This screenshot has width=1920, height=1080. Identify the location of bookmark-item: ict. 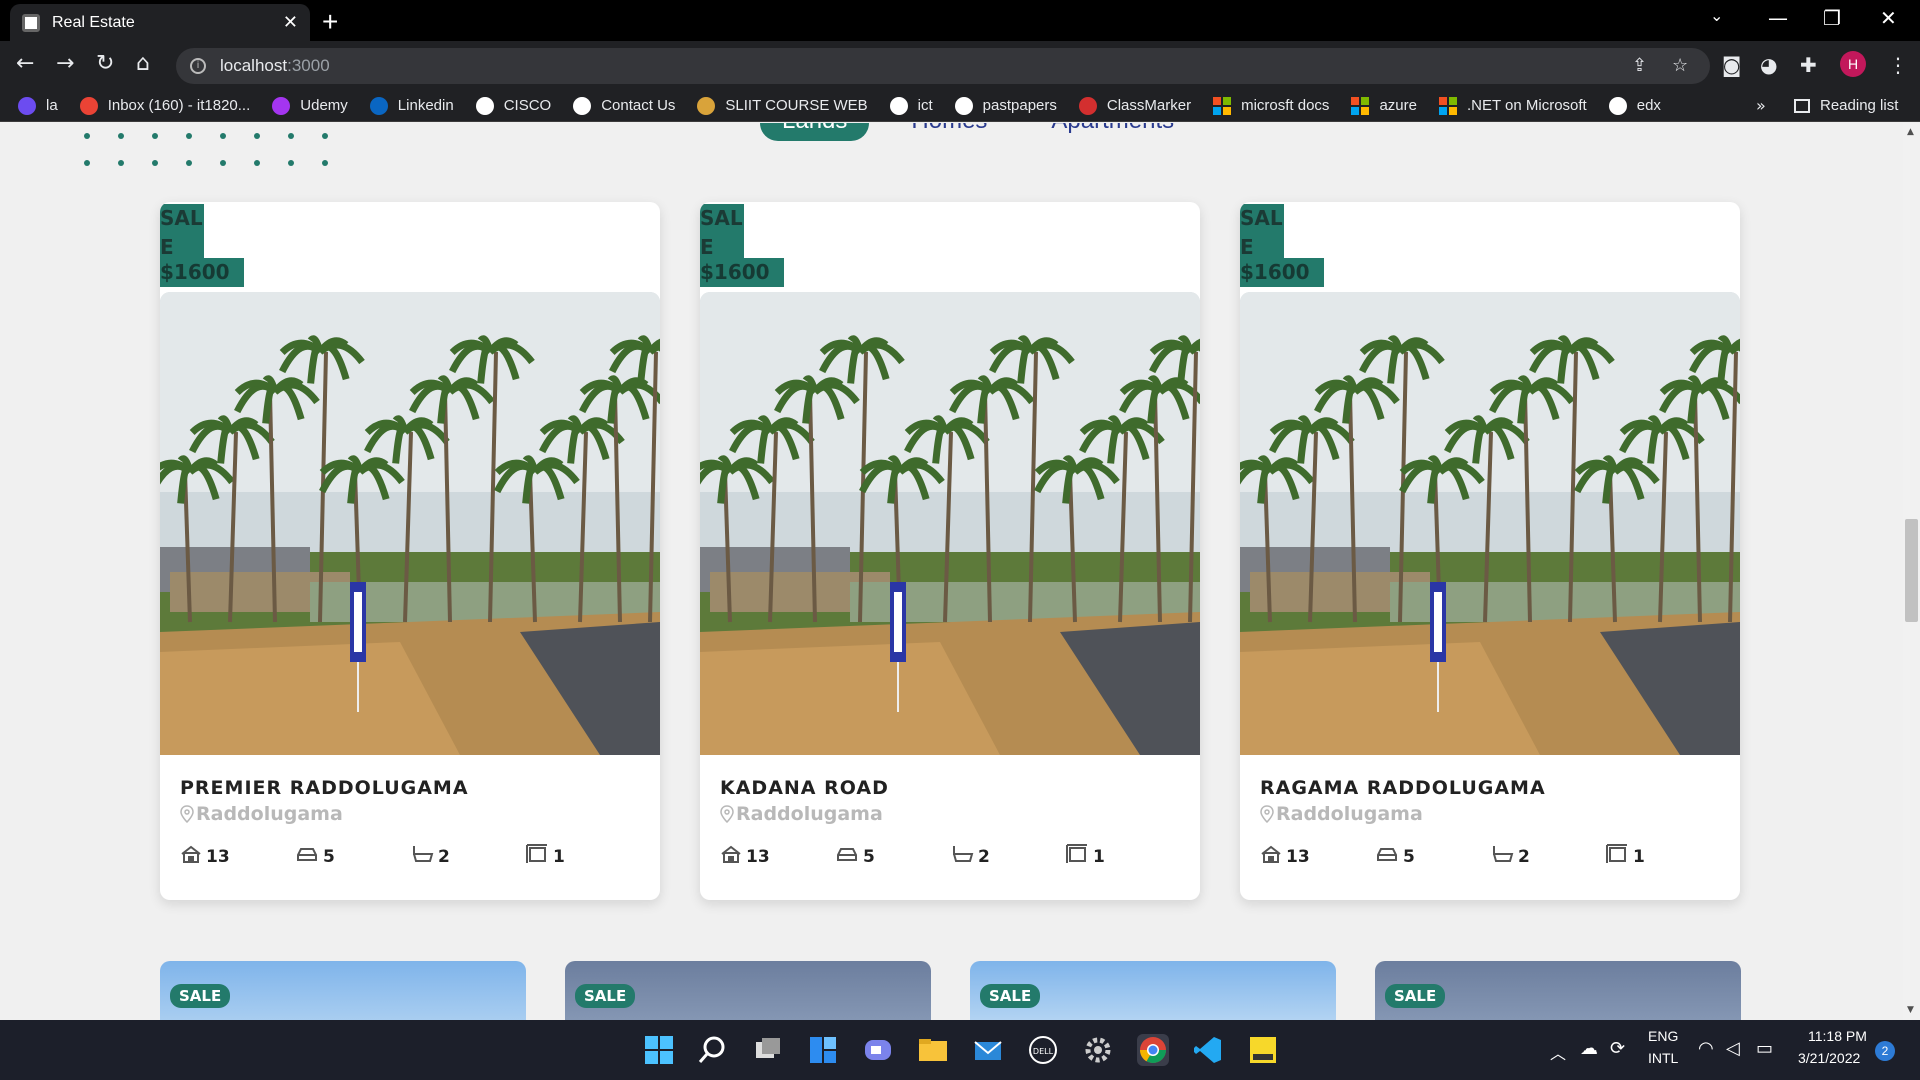
(911, 105).